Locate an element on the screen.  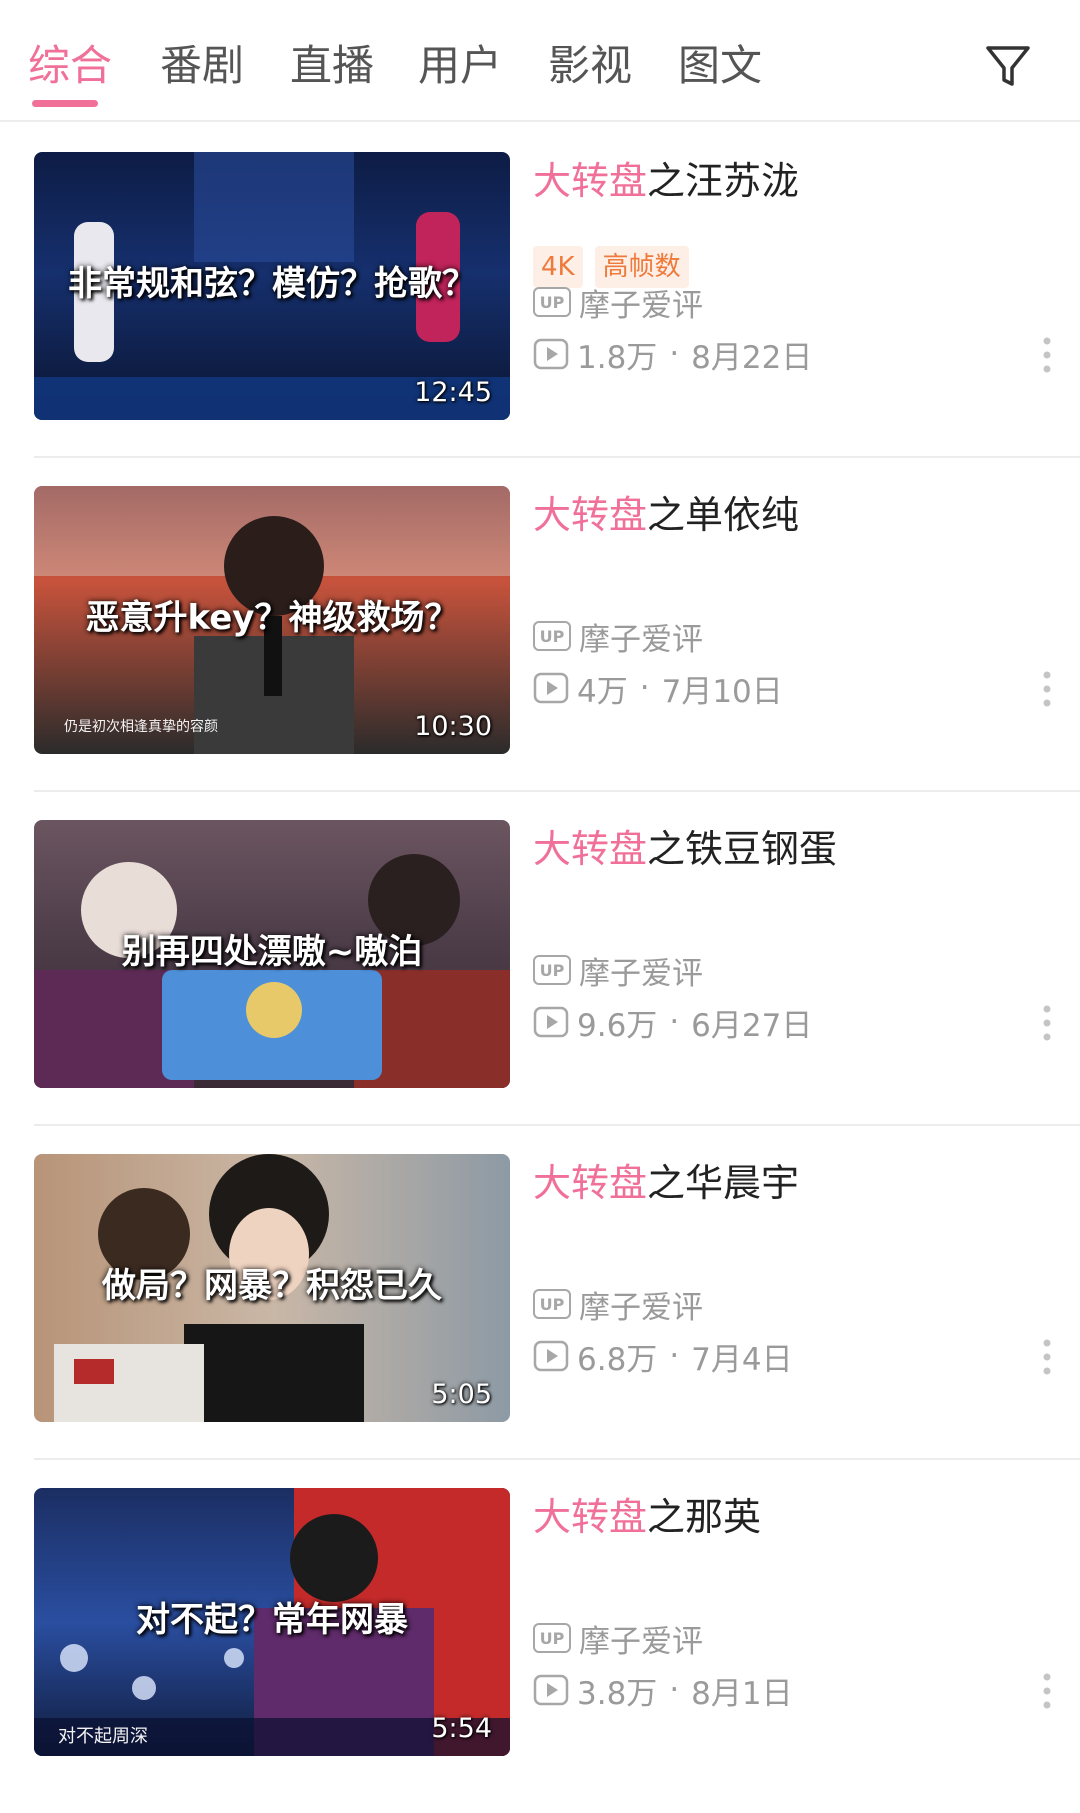
stats-row: 1.8万 · 8月22日 is located at coordinates (673, 355).